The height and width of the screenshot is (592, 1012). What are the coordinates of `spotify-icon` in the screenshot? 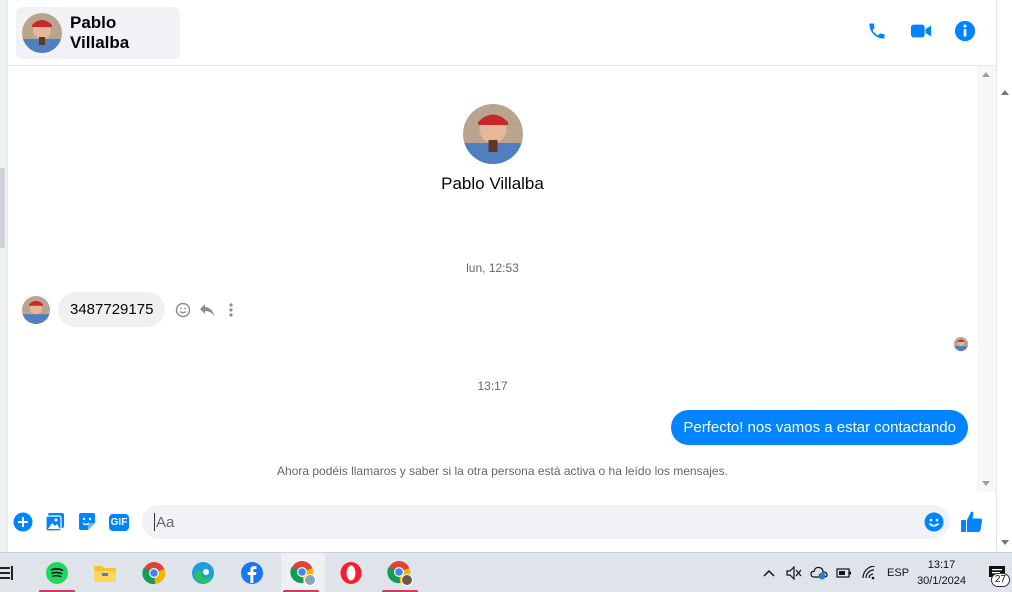 It's located at (57, 572).